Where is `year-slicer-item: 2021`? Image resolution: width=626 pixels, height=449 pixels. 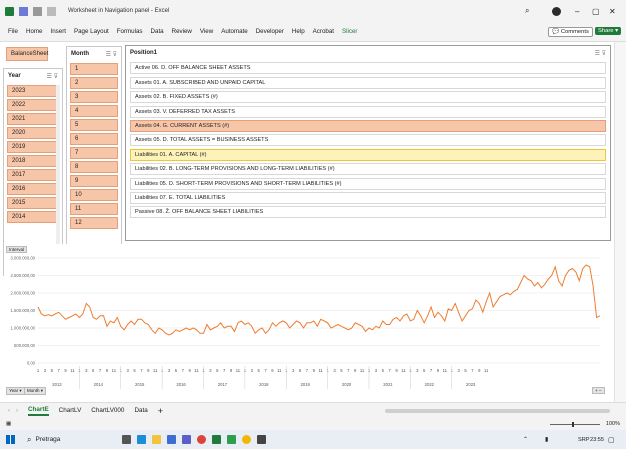 year-slicer-item: 2021 is located at coordinates (33, 119).